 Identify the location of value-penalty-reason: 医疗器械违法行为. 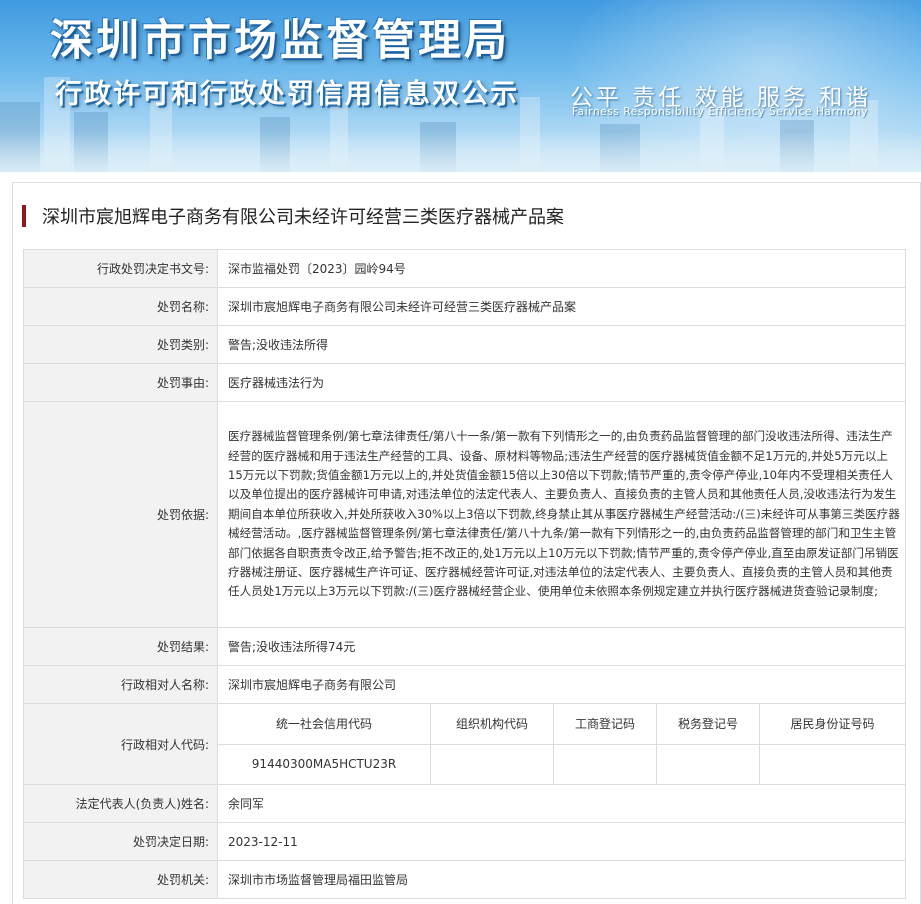
(561, 382).